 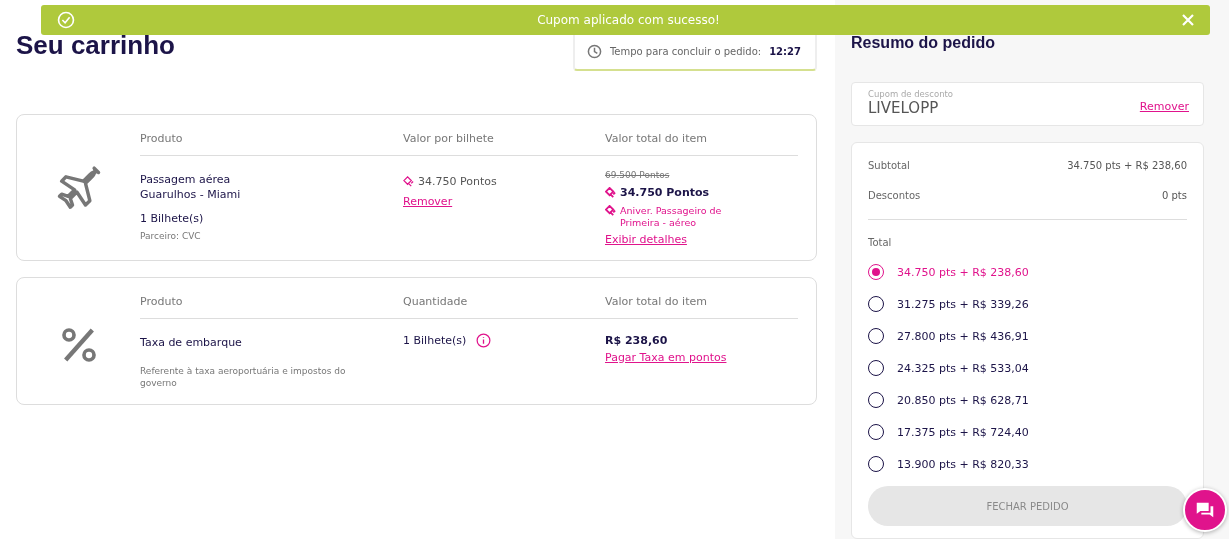 What do you see at coordinates (894, 196) in the screenshot?
I see `summary-label: Descontos` at bounding box center [894, 196].